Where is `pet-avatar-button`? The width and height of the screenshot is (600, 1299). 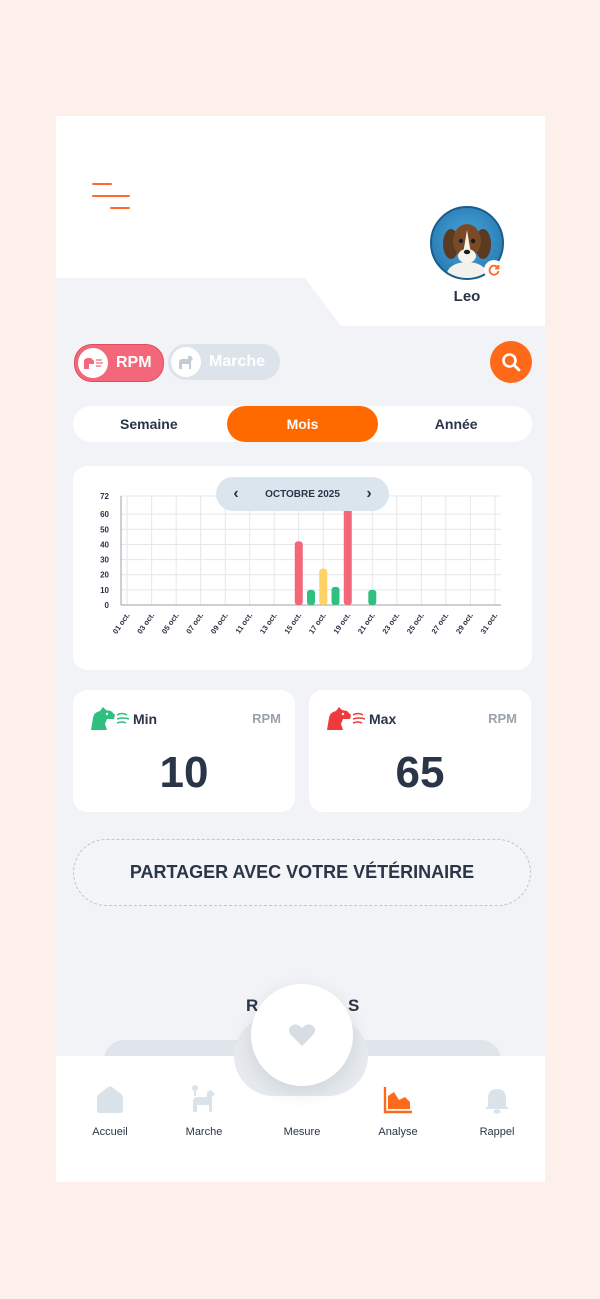 pet-avatar-button is located at coordinates (467, 243).